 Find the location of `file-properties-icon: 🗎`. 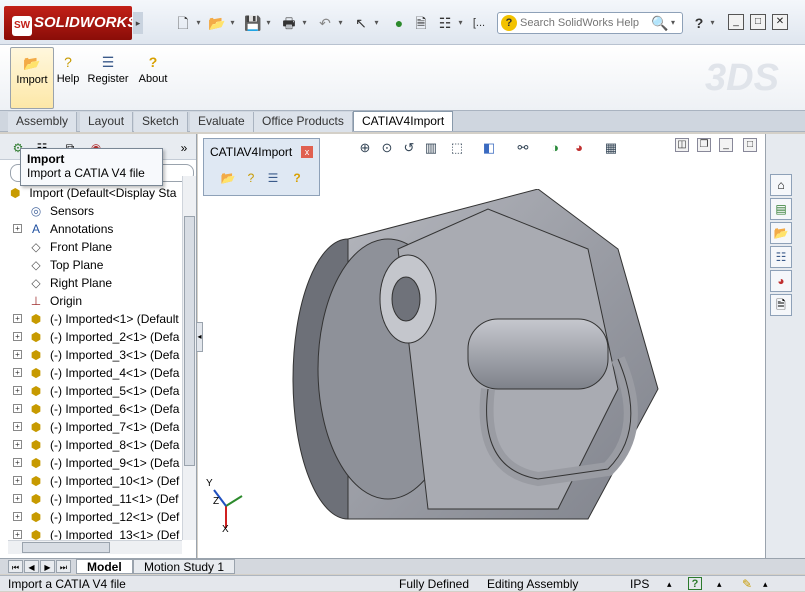

file-properties-icon: 🗎 is located at coordinates (421, 23).